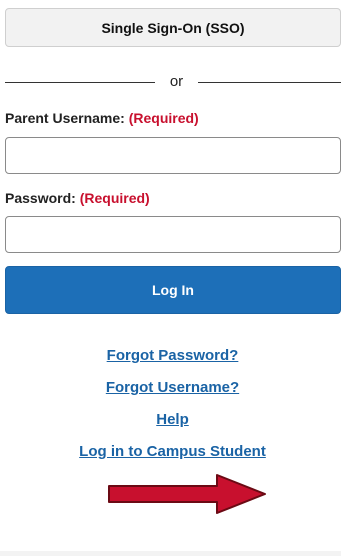  I want to click on campus-student-login-link: Log in to Campus Student, so click(170, 452).